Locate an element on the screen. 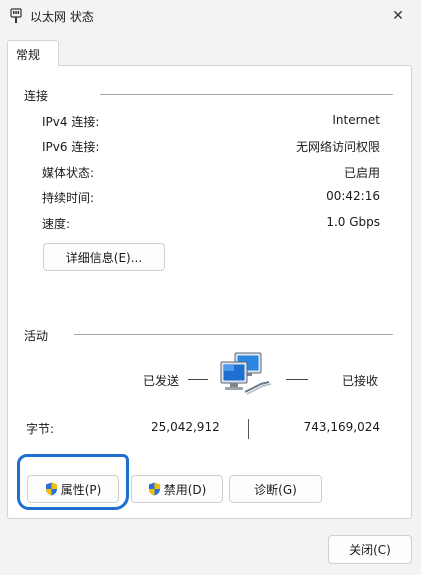 Image resolution: width=421 pixels, height=575 pixels. connection-divider is located at coordinates (246, 94).